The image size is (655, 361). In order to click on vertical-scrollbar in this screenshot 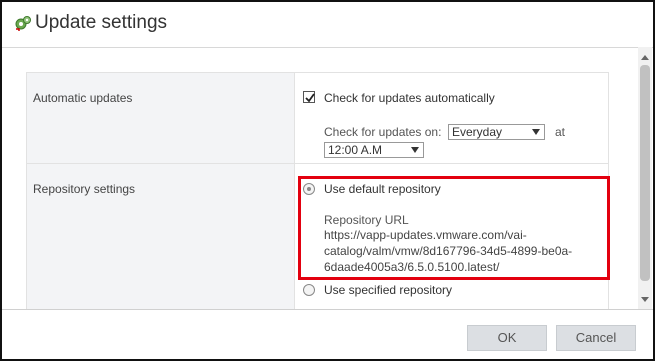, I will do `click(645, 178)`.